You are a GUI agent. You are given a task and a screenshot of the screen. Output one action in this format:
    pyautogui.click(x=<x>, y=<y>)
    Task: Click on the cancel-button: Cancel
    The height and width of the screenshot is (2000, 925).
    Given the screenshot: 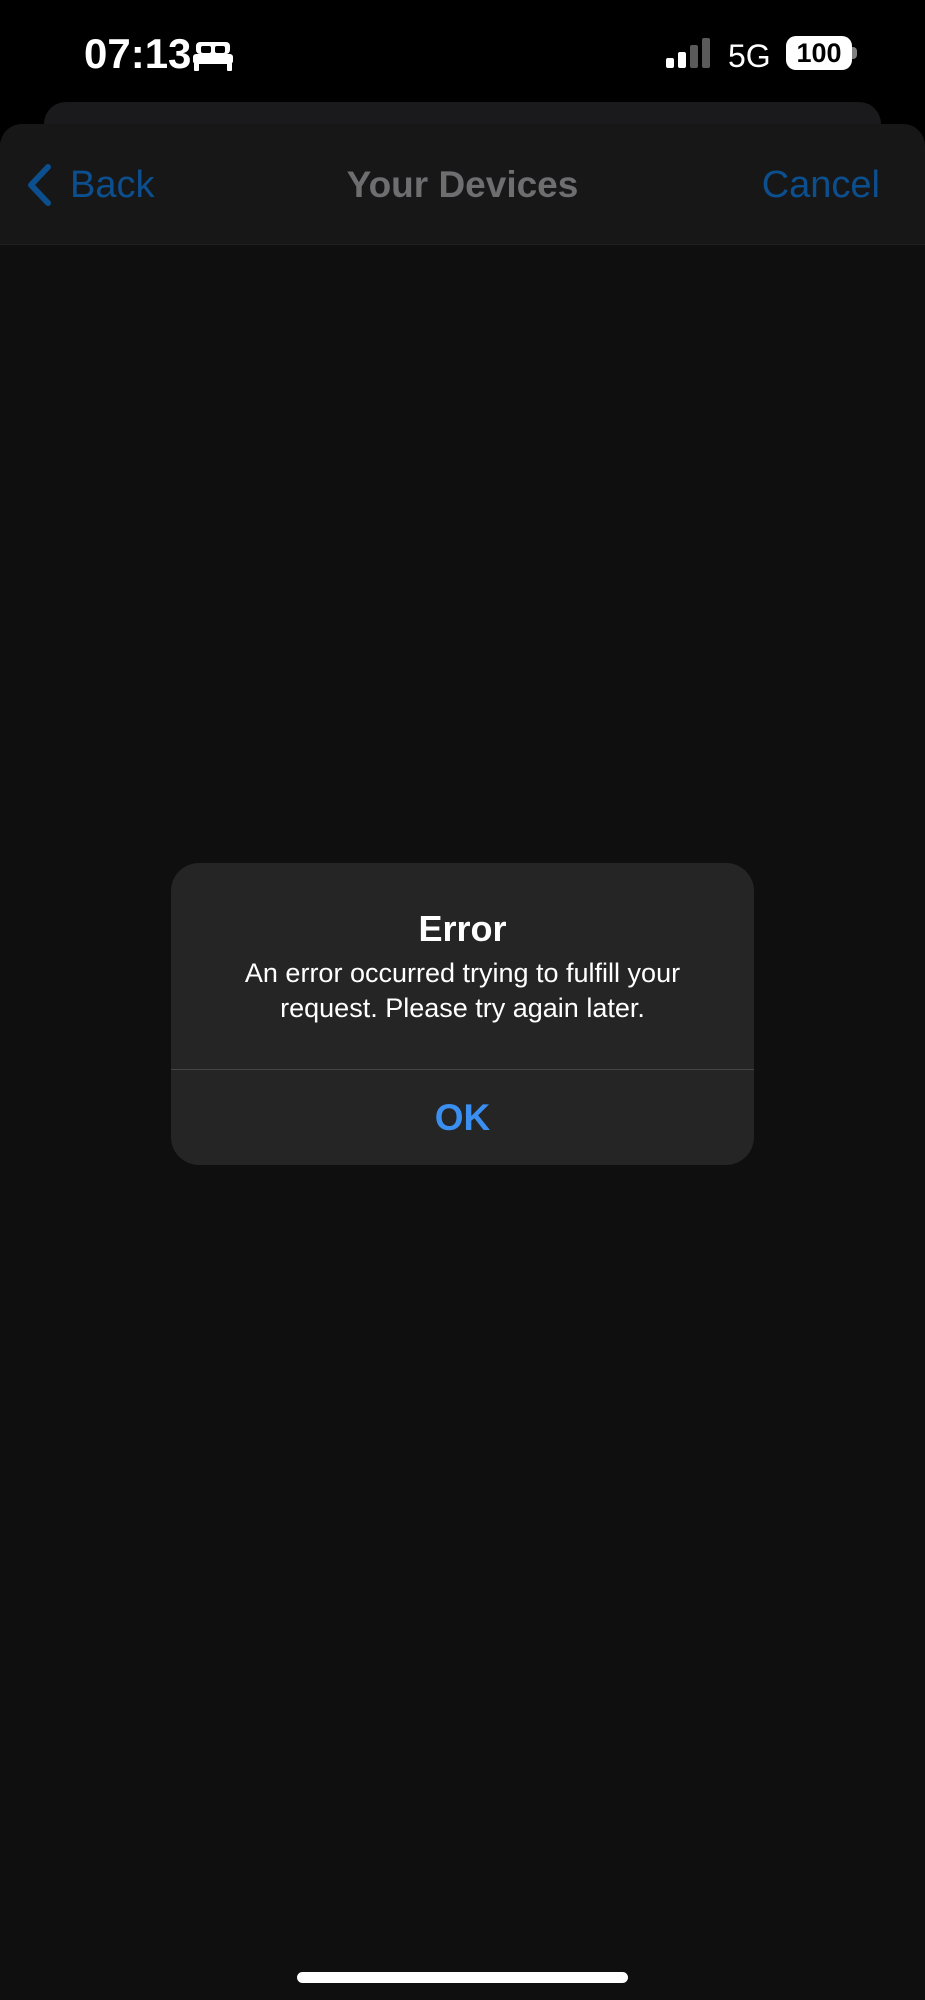 What is the action you would take?
    pyautogui.click(x=821, y=185)
    